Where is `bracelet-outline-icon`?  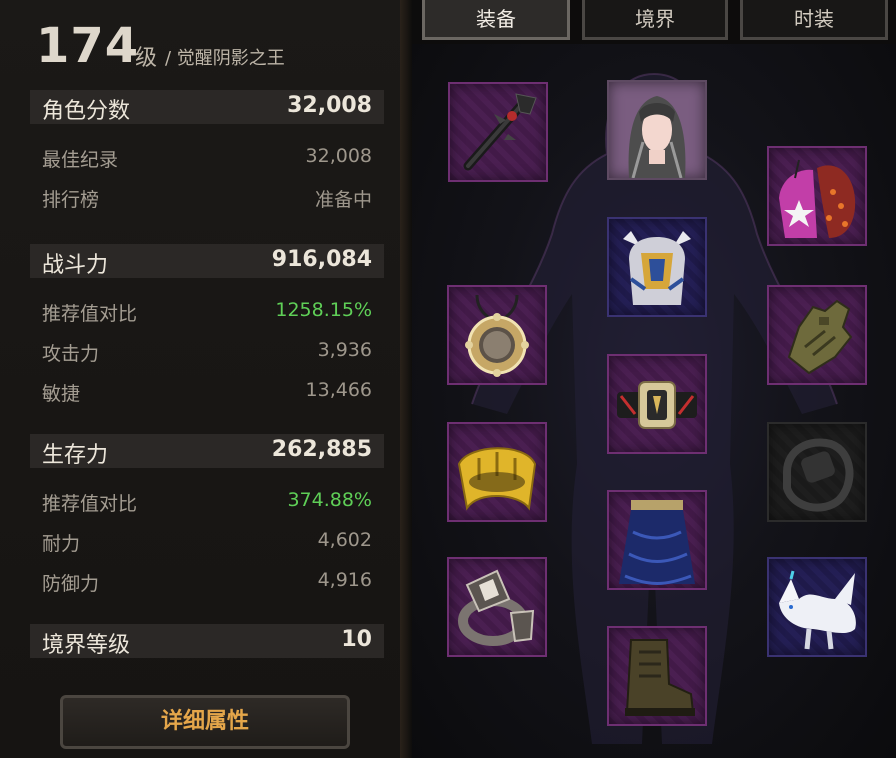 bracelet-outline-icon is located at coordinates (818, 475).